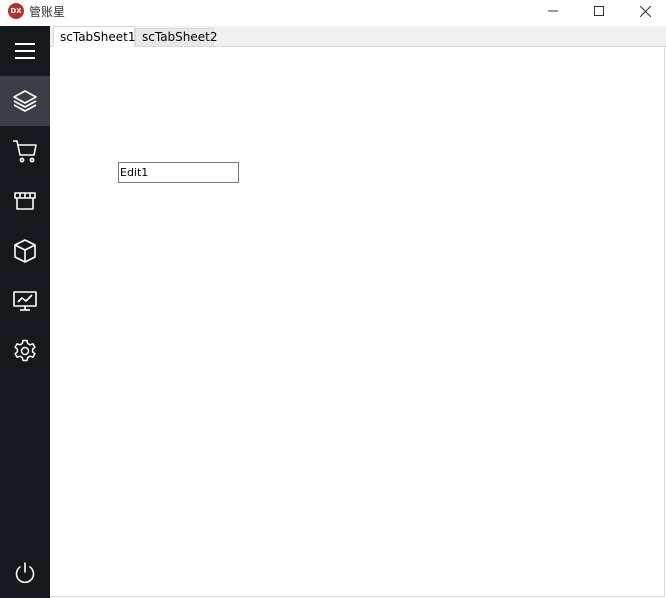  I want to click on tab-sctabsheet1: scTabSheet1, so click(94, 37).